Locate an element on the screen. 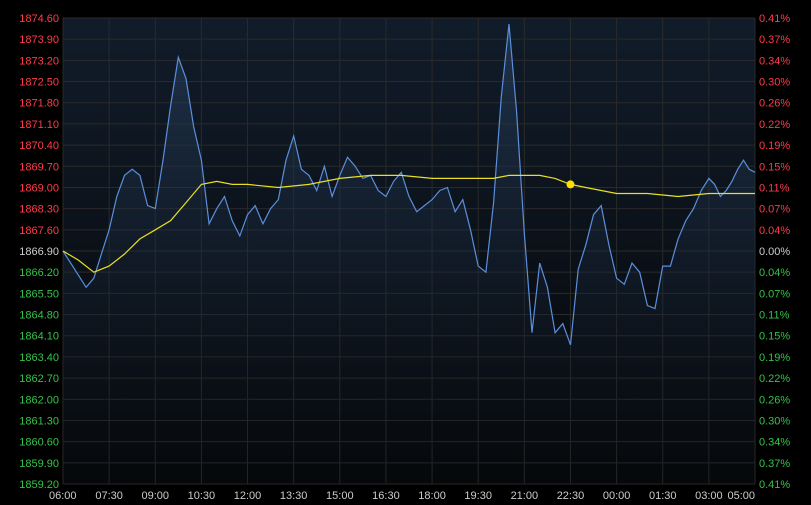 This screenshot has height=505, width=811. x-tick-label: 22:30 is located at coordinates (571, 496).